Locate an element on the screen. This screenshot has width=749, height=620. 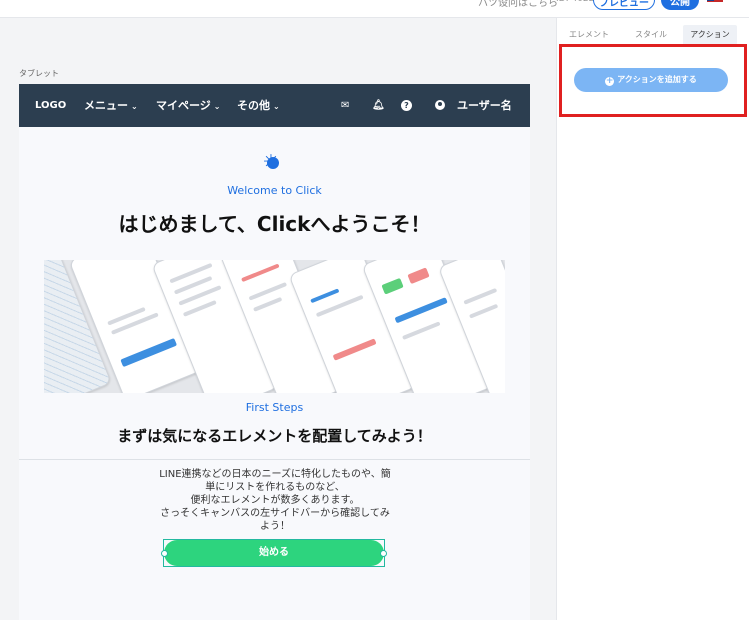
body-line: 便利なエレメントが数多くあります。 is located at coordinates (275, 500).